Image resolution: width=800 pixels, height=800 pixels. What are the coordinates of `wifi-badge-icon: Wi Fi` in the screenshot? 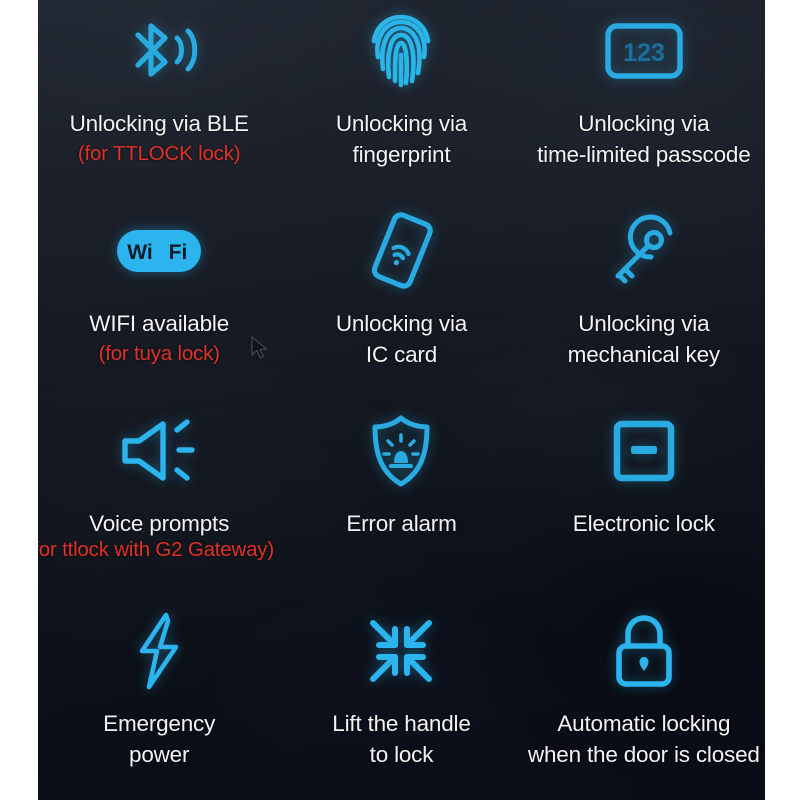 It's located at (159, 251).